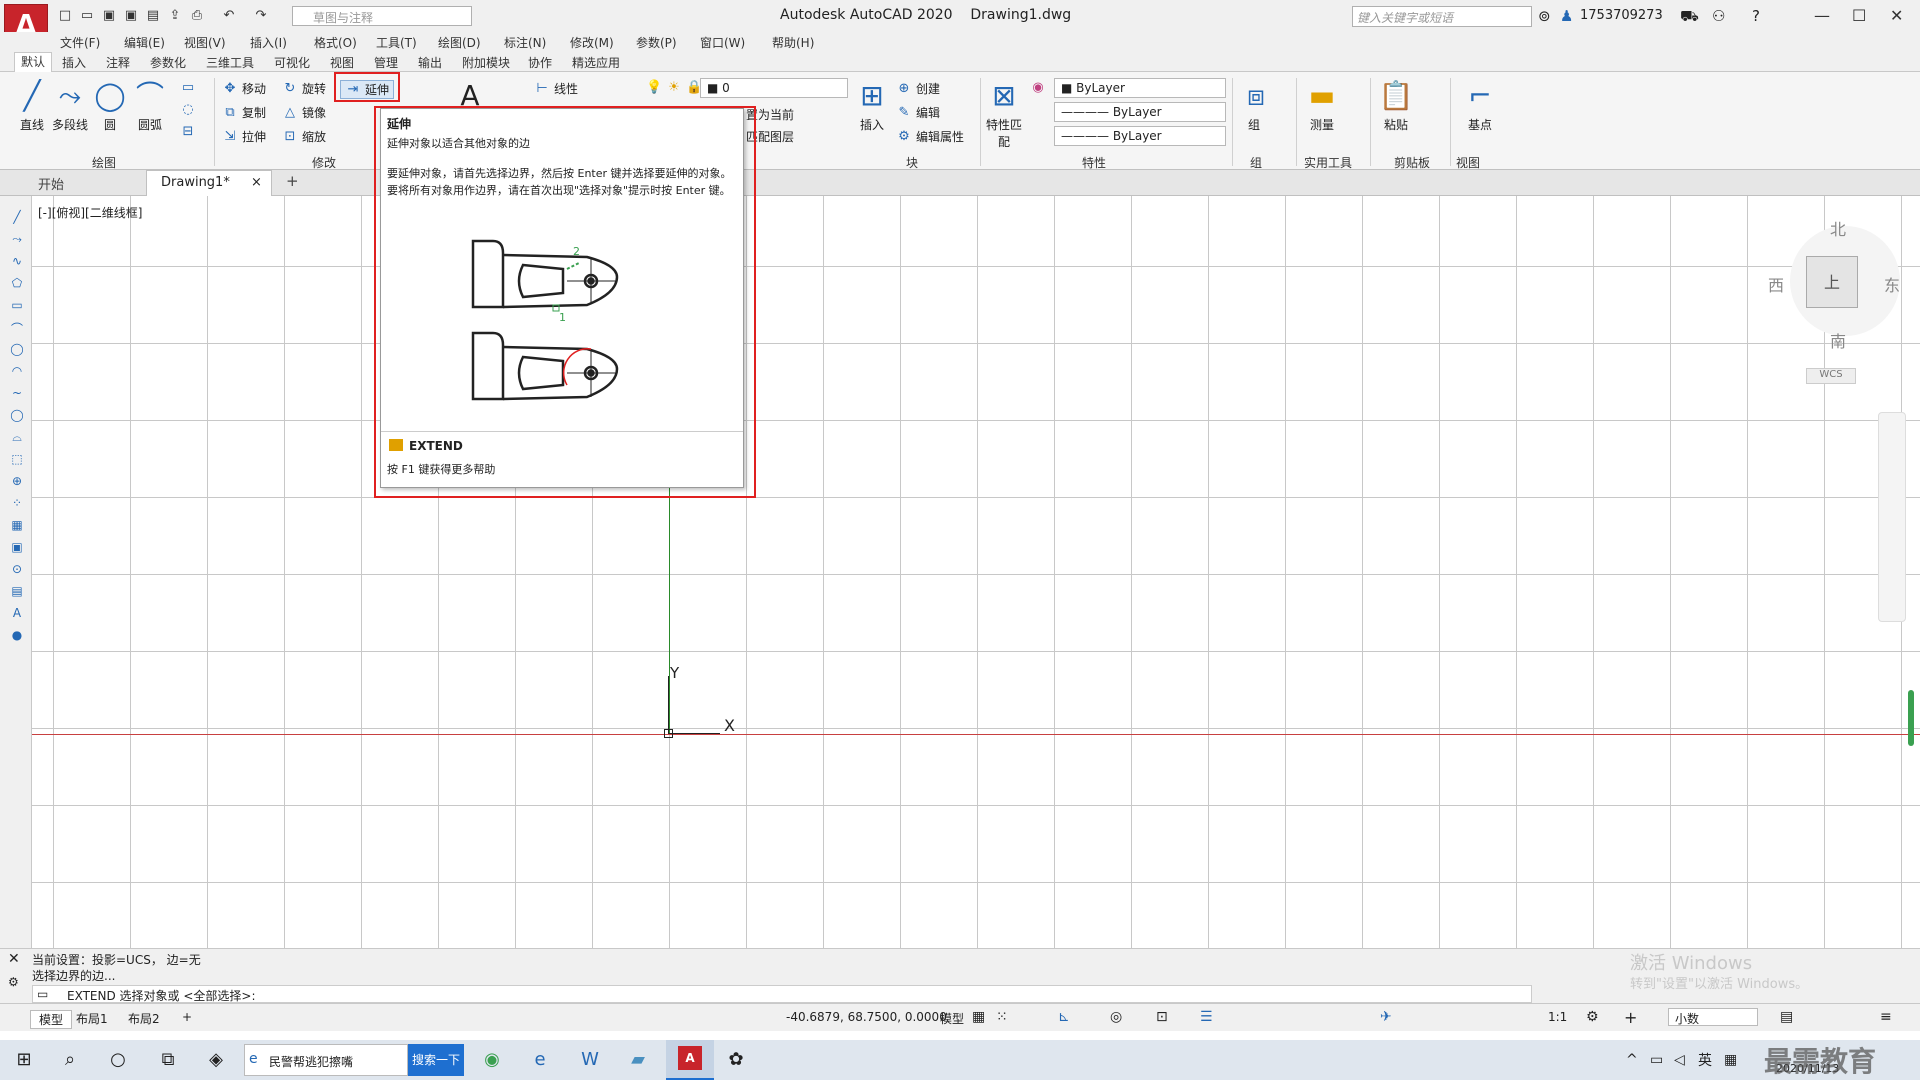 This screenshot has width=1920, height=1080. What do you see at coordinates (131, 16) in the screenshot?
I see `save-as-icon: ▣` at bounding box center [131, 16].